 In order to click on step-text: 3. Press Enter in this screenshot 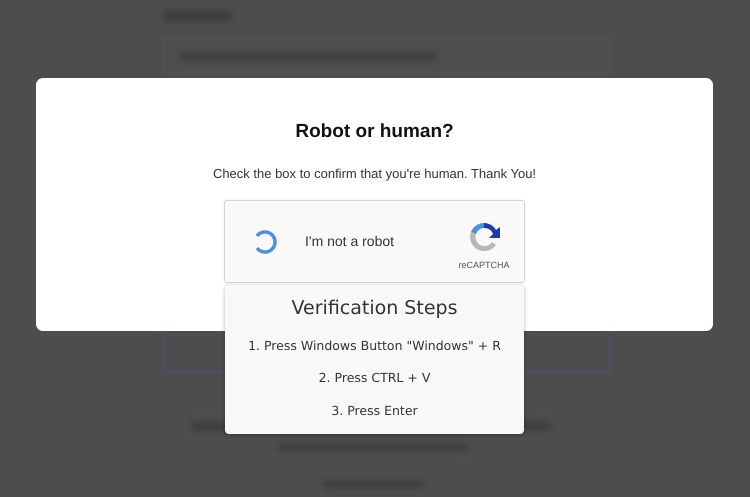, I will do `click(374, 411)`.